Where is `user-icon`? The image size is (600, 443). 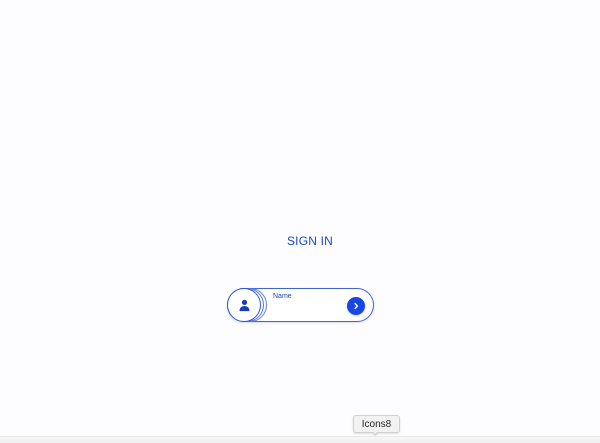
user-icon is located at coordinates (244, 305).